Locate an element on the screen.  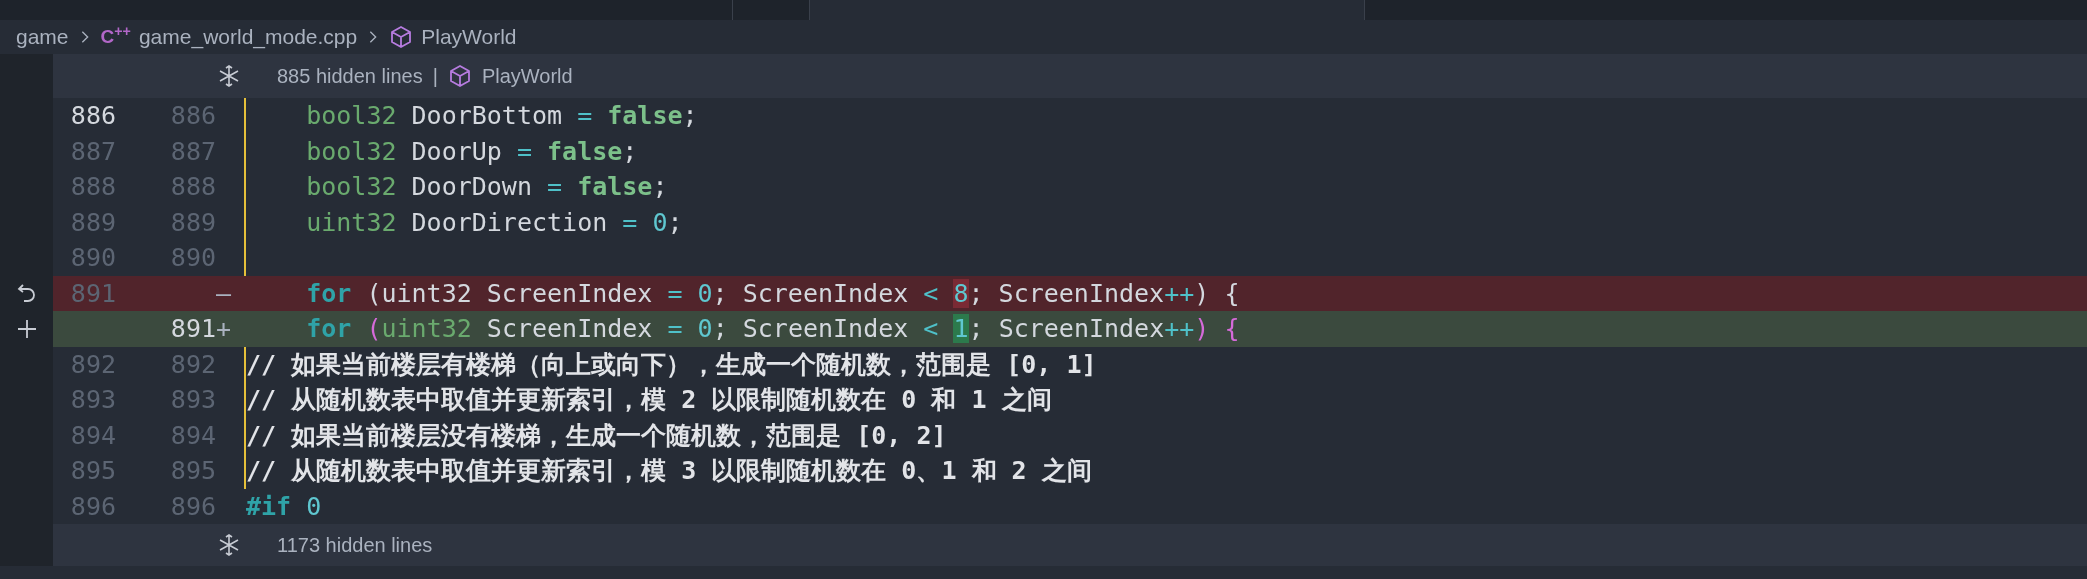
code-line: // 如果当前楼层有楼梯（向上或向下），生成一个随机数，范围是 [0, 1] is located at coordinates (671, 364).